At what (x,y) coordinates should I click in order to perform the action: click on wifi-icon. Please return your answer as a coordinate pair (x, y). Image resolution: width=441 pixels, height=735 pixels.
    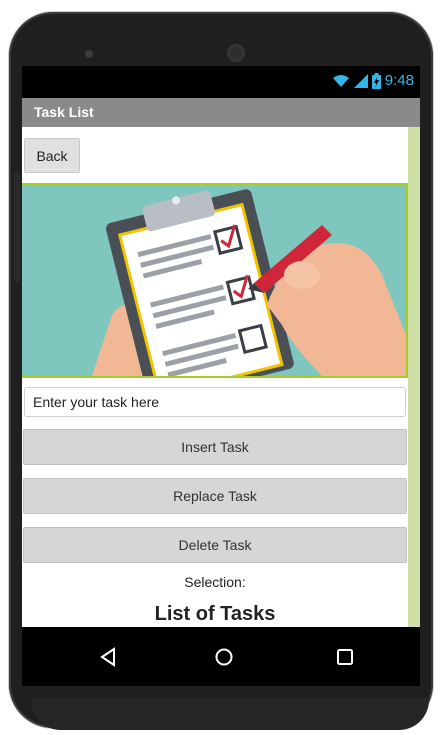
    Looking at the image, I should click on (340, 80).